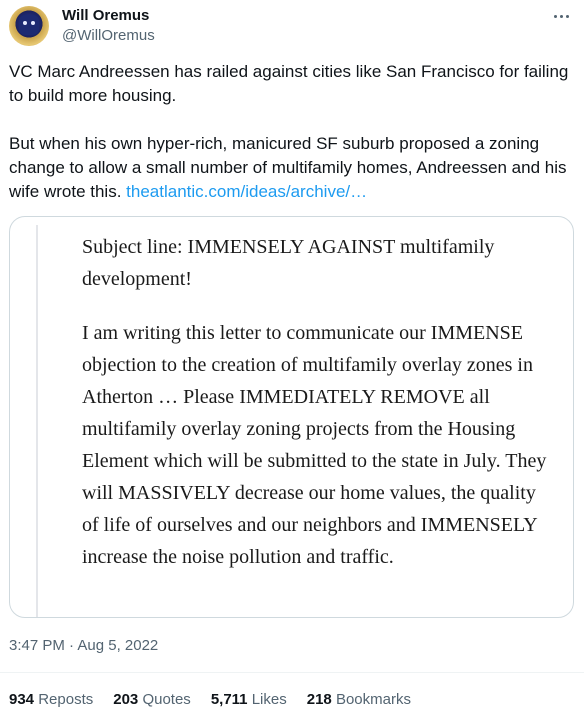 The height and width of the screenshot is (720, 584). What do you see at coordinates (83, 646) in the screenshot?
I see `tweet-timestamp: 3:47 PM · Aug 5, 2022` at bounding box center [83, 646].